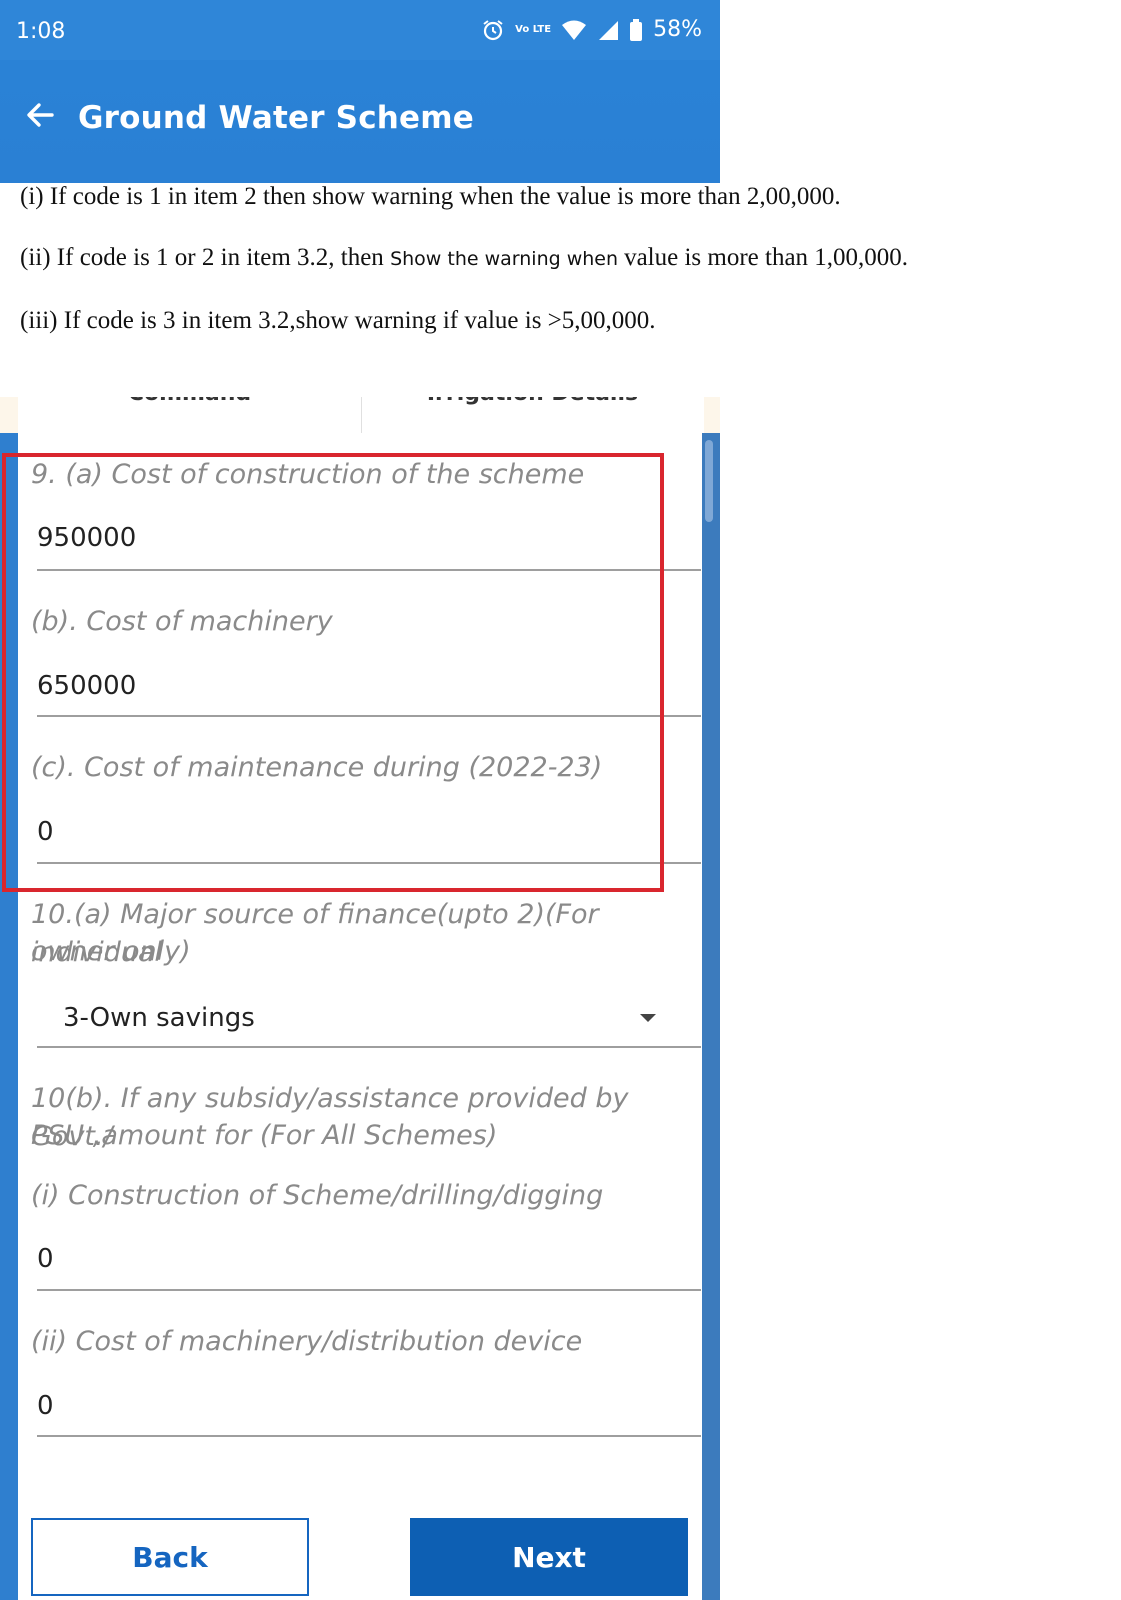 The width and height of the screenshot is (1121, 1600). What do you see at coordinates (369, 1290) in the screenshot?
I see `q10b-i-underline` at bounding box center [369, 1290].